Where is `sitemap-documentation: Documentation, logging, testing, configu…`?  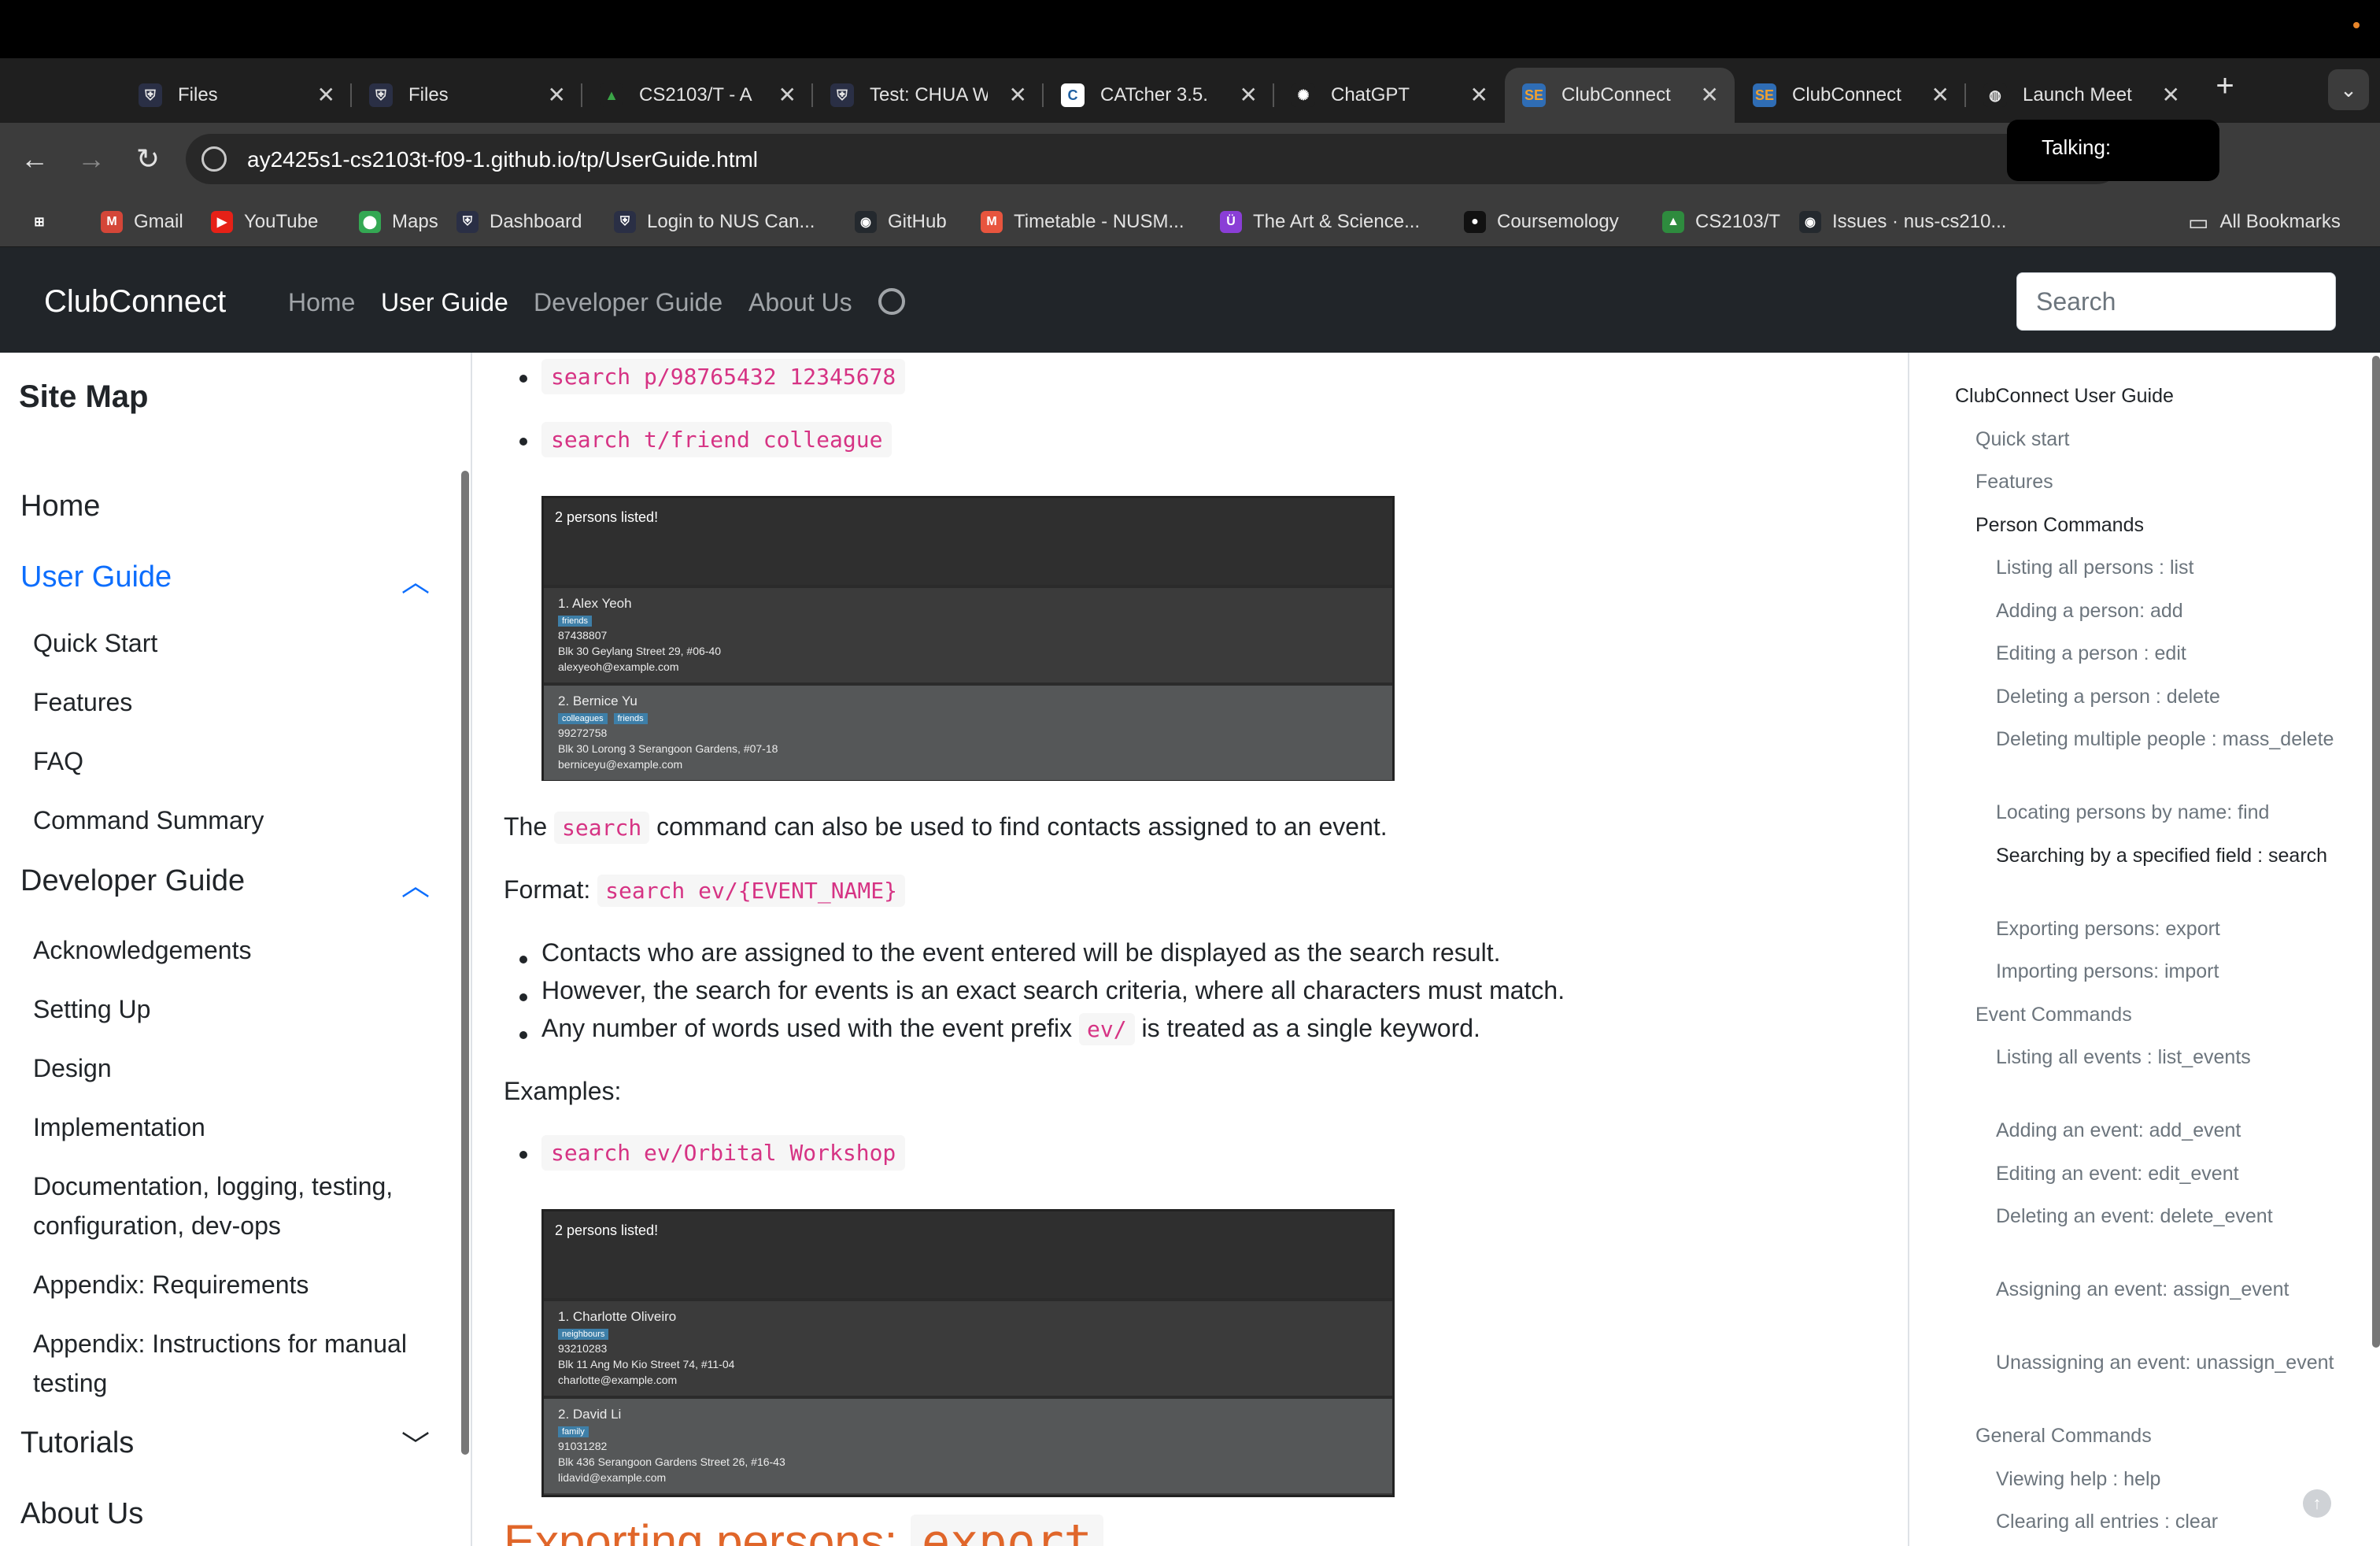 sitemap-documentation: Documentation, logging, testing, configu… is located at coordinates (237, 1206).